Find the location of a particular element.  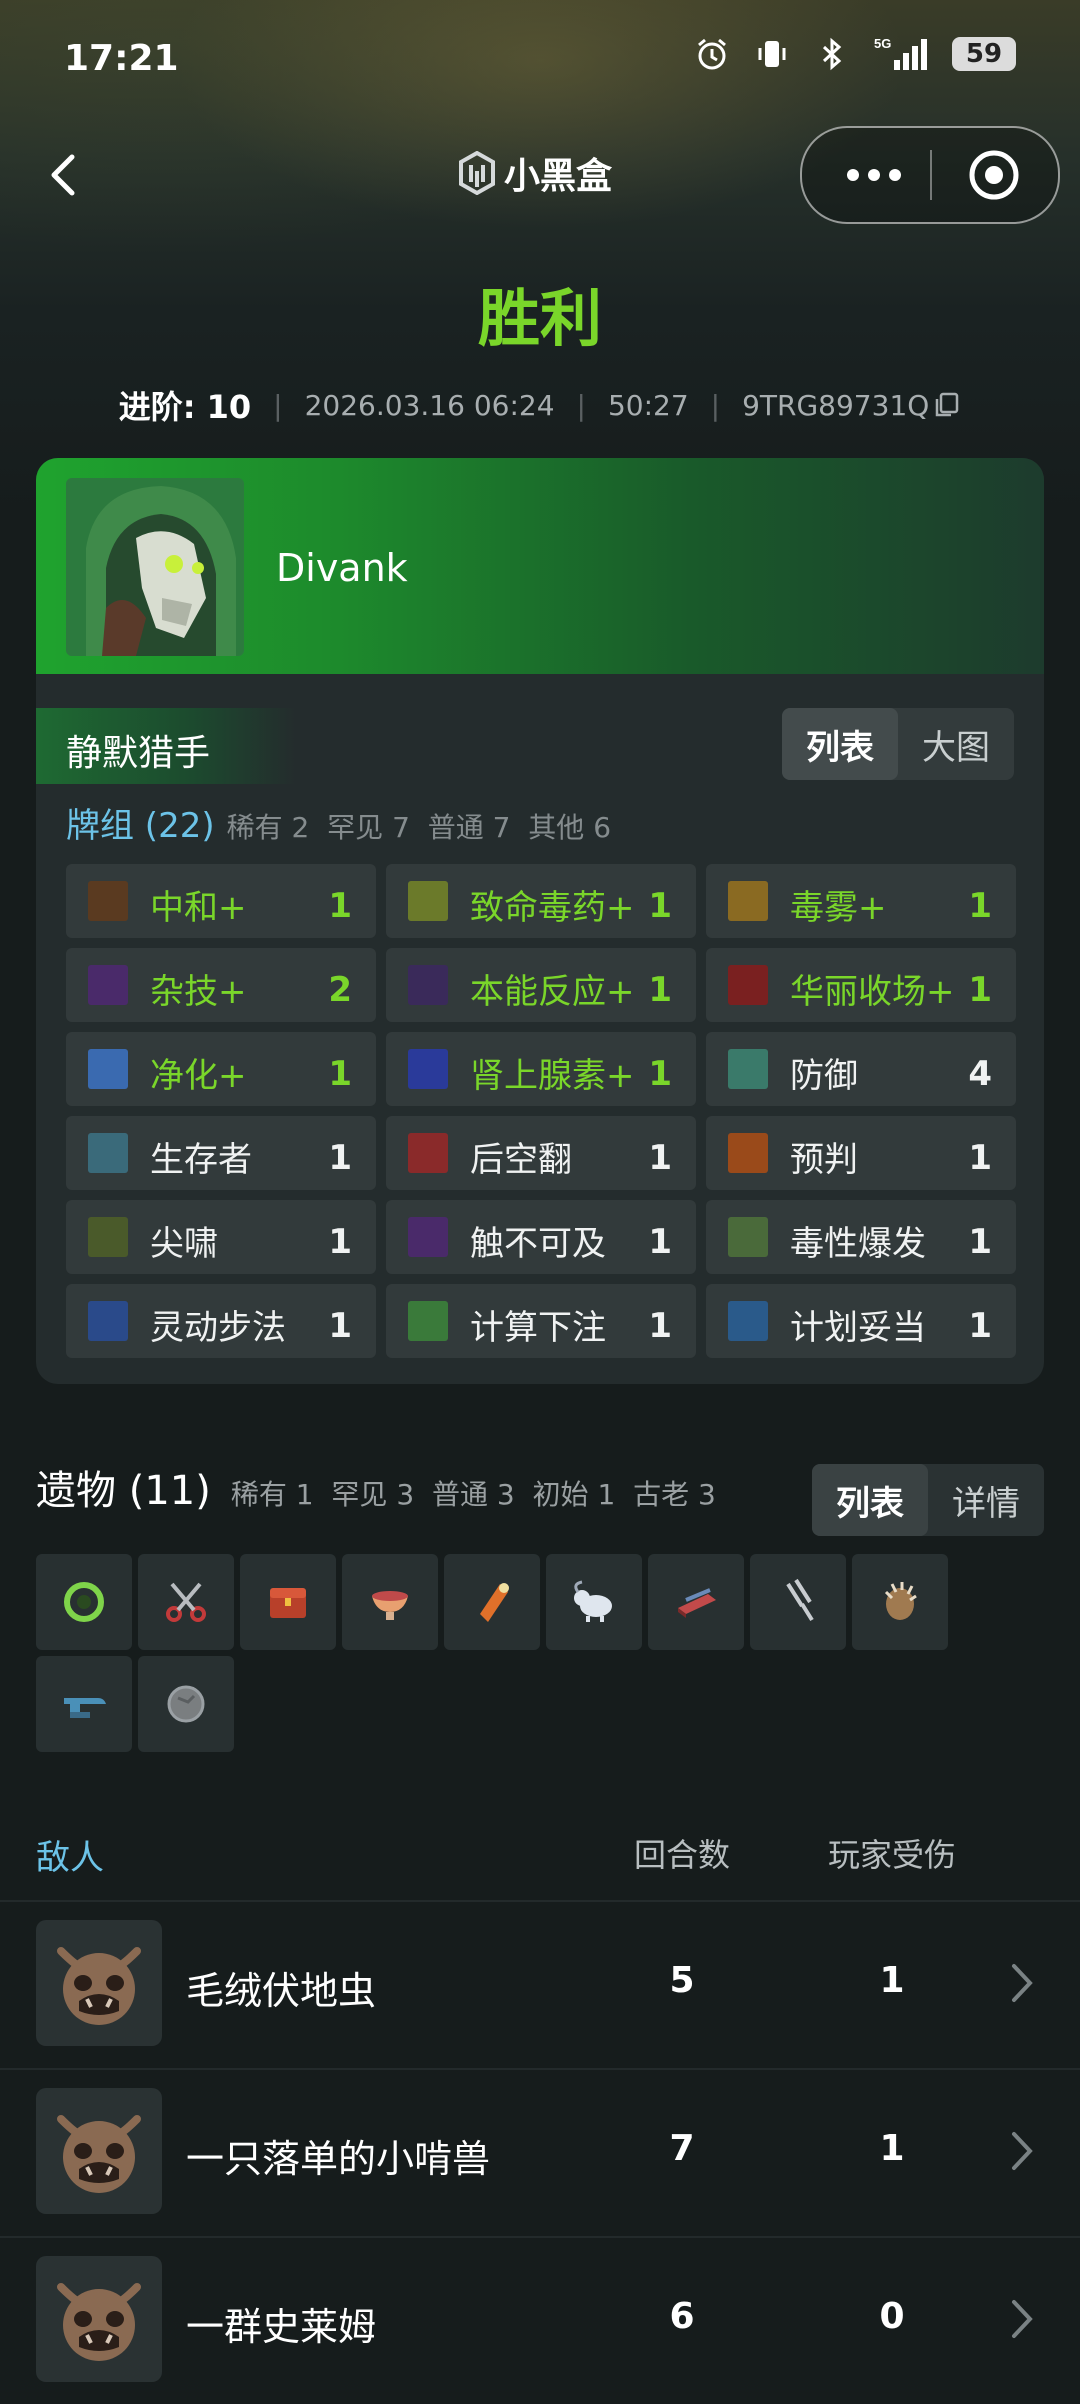

relics-title: 遗物 (11) is located at coordinates (123, 1491).